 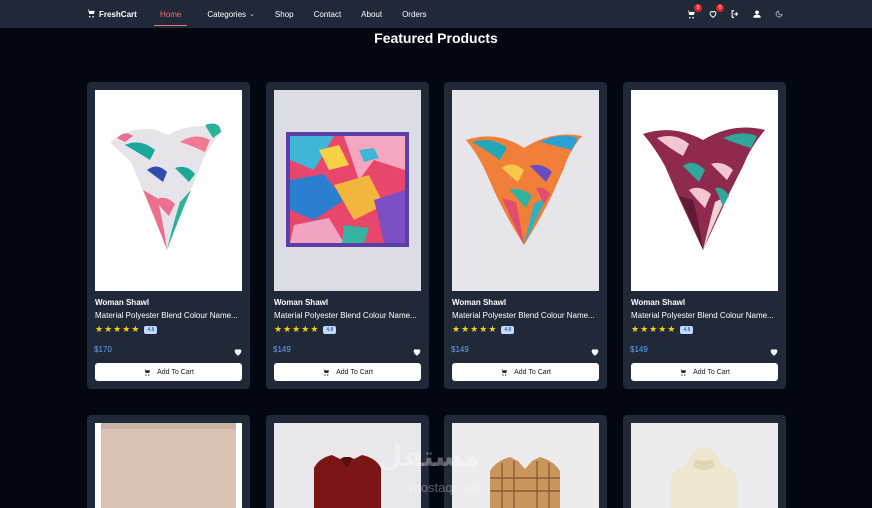 What do you see at coordinates (436, 38) in the screenshot?
I see `section-title: Featured Products` at bounding box center [436, 38].